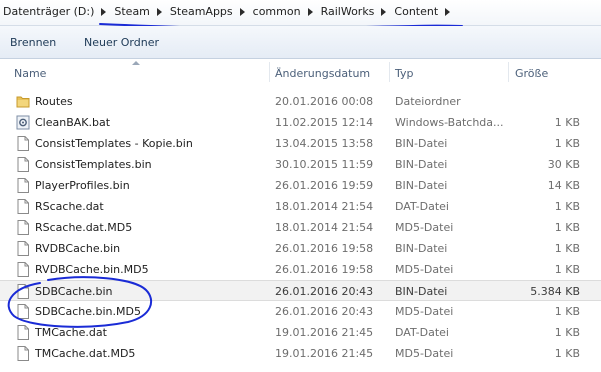 The image size is (601, 372). I want to click on column-header-name: Name, so click(30, 73).